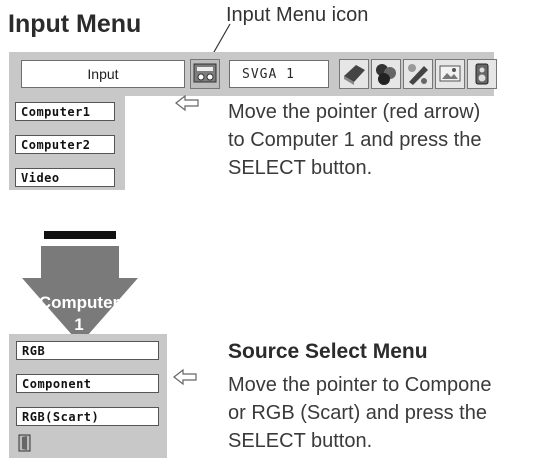 This screenshot has width=545, height=462. Describe the element at coordinates (297, 15) in the screenshot. I see `input-menu-icon-callout: Input Menu icon` at that location.